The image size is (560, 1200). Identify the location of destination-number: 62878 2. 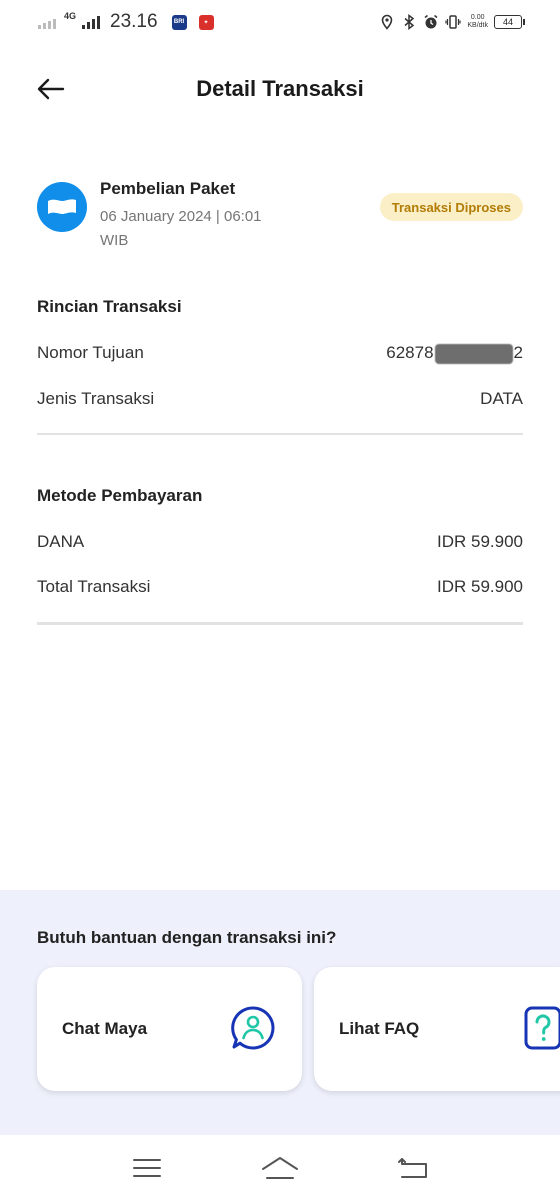
(454, 353).